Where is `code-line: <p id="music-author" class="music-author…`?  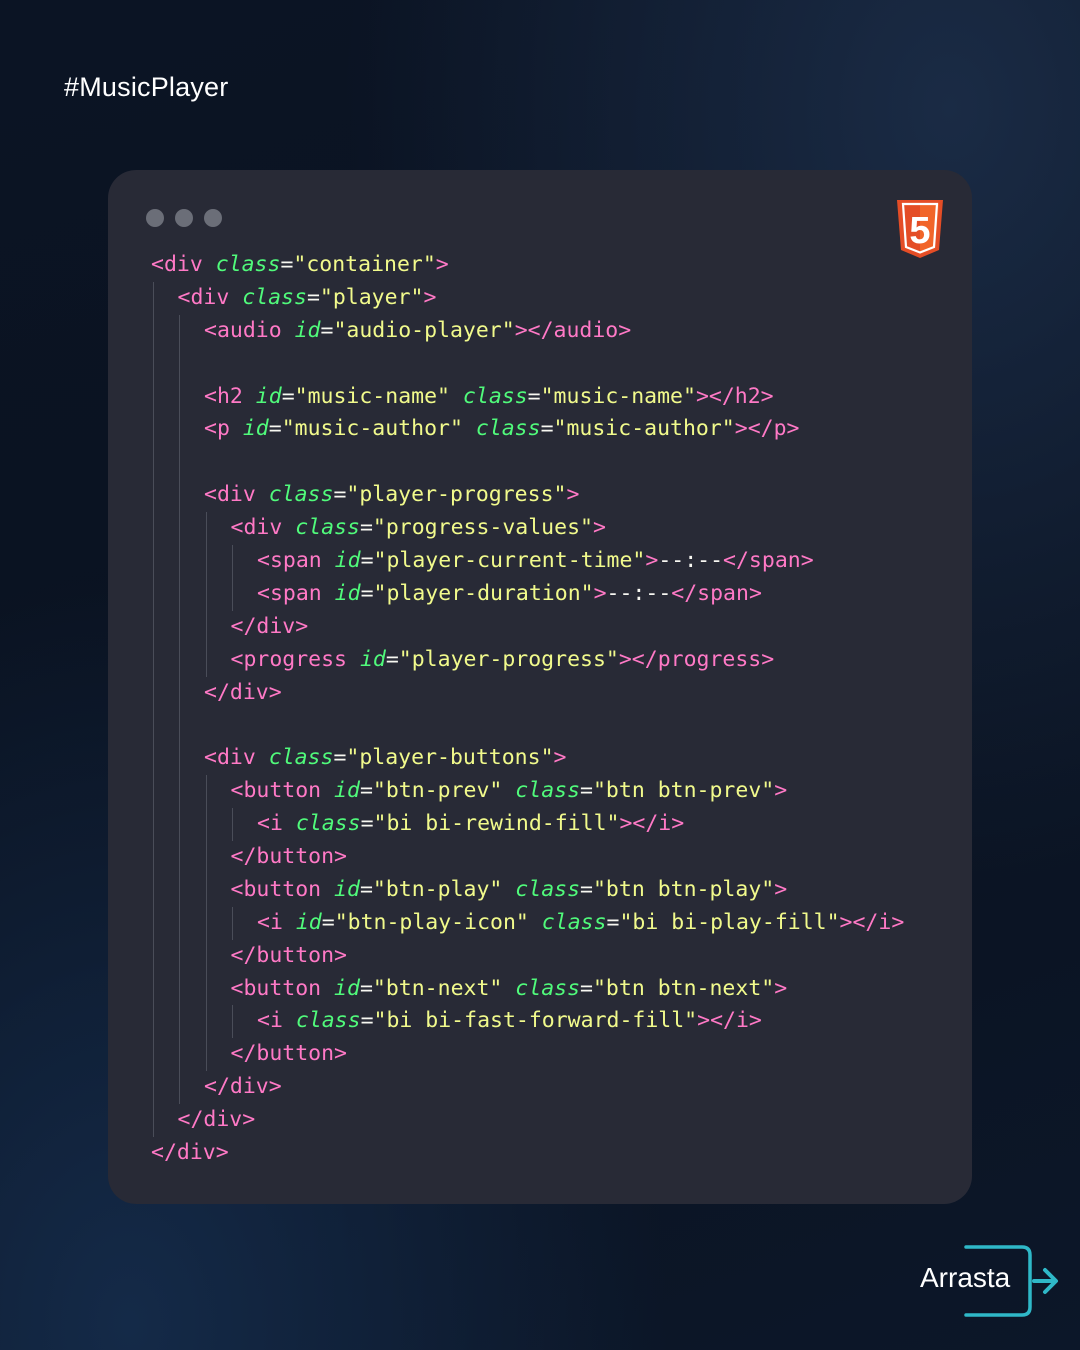 code-line: <p id="music-author" class="music-author… is located at coordinates (551, 430).